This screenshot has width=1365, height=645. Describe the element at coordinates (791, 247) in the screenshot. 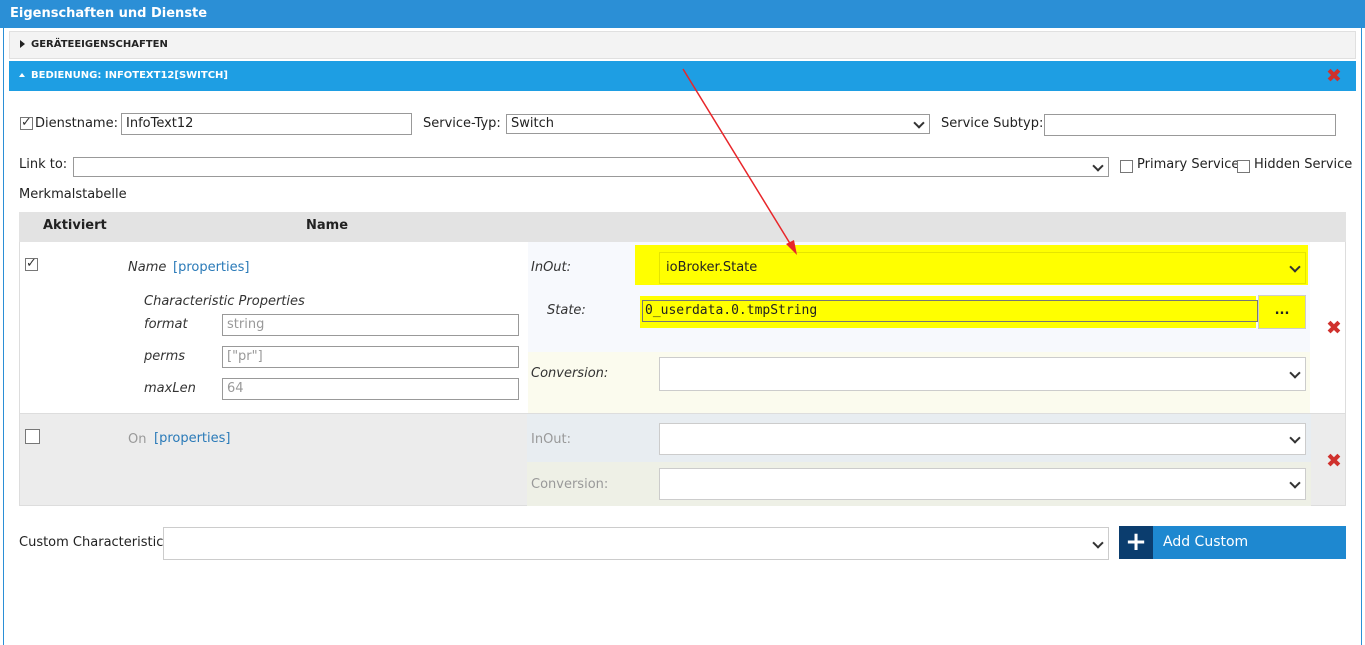

I see `annotation-arrow-head` at that location.